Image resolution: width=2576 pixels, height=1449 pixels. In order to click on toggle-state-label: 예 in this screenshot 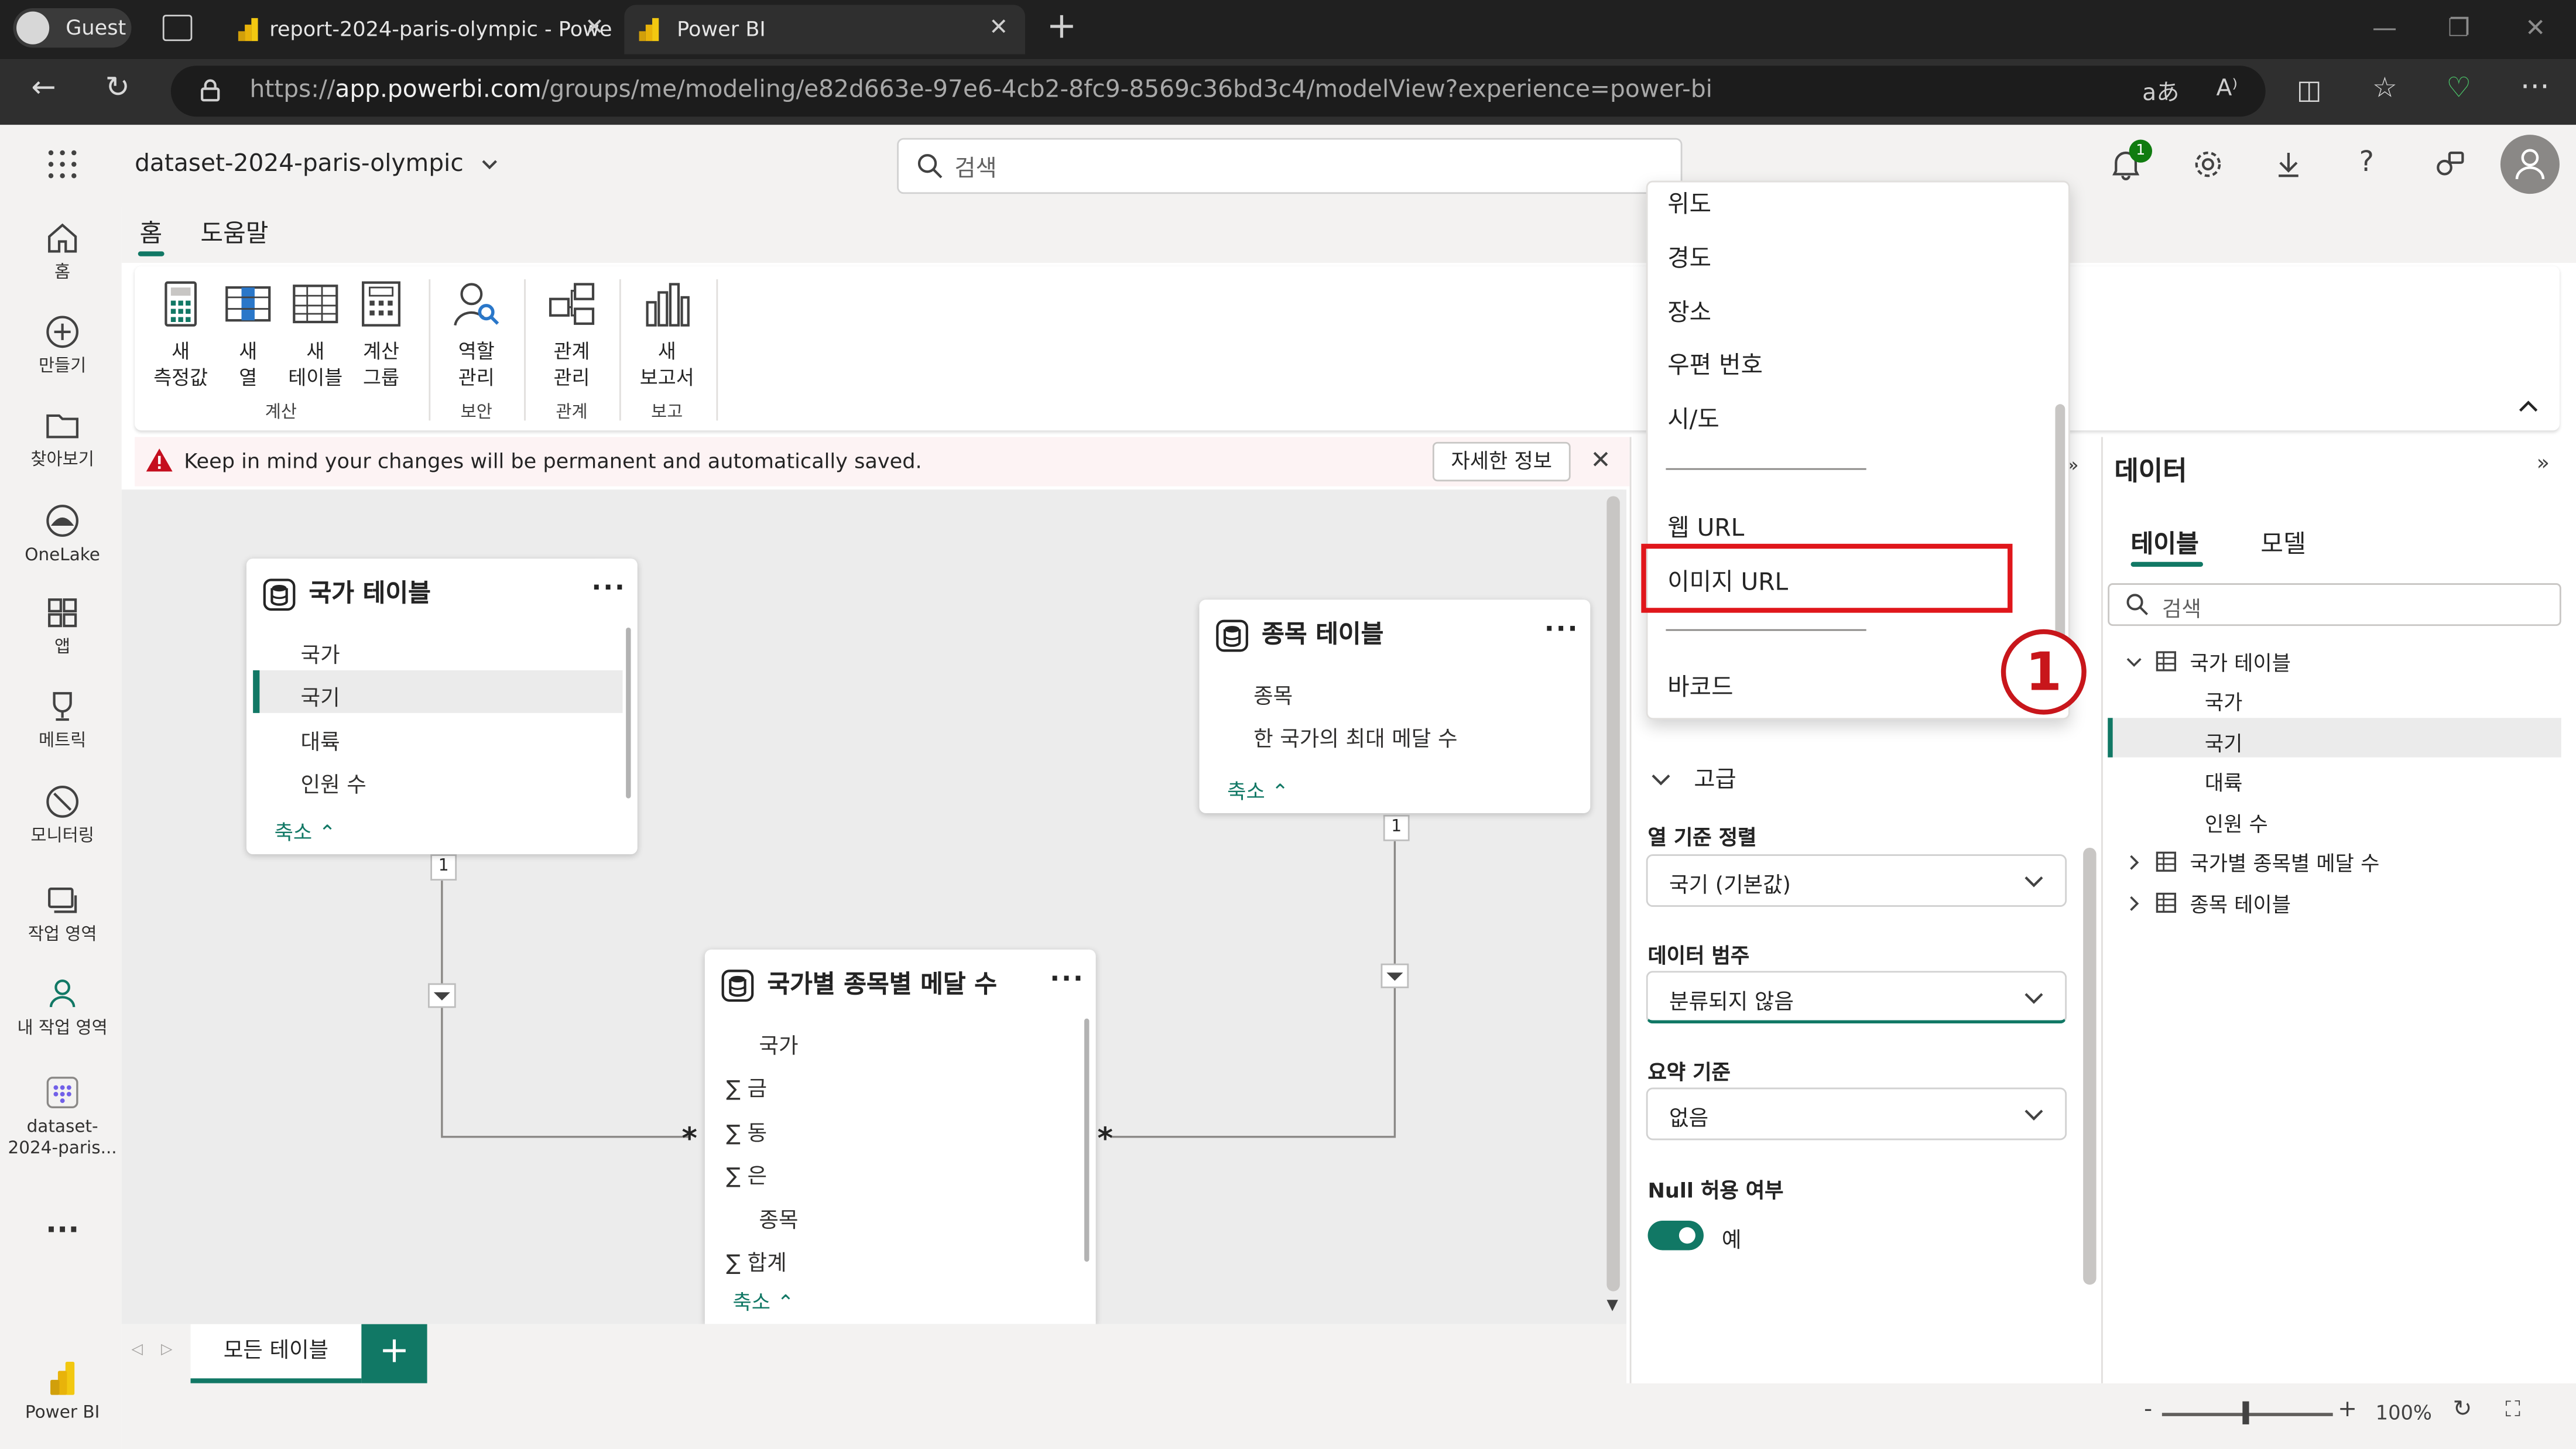, I will do `click(1731, 1241)`.